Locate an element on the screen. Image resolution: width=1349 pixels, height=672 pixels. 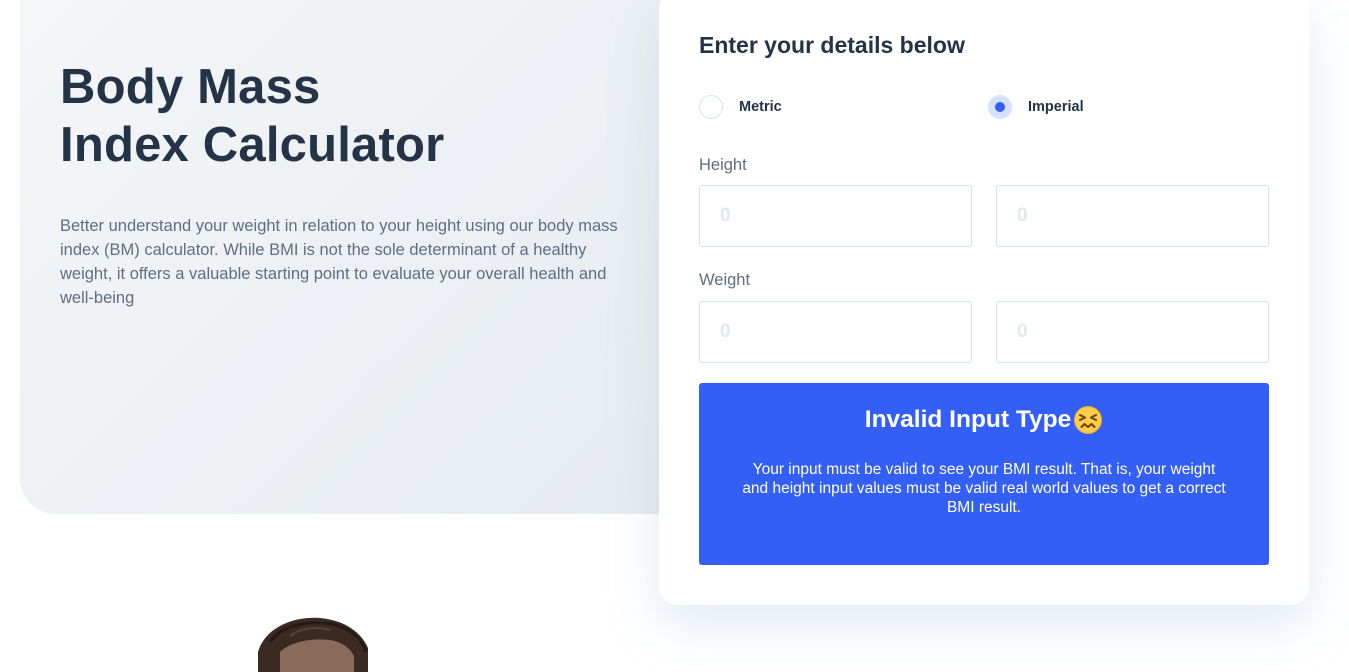
height-feet-input is located at coordinates (835, 216).